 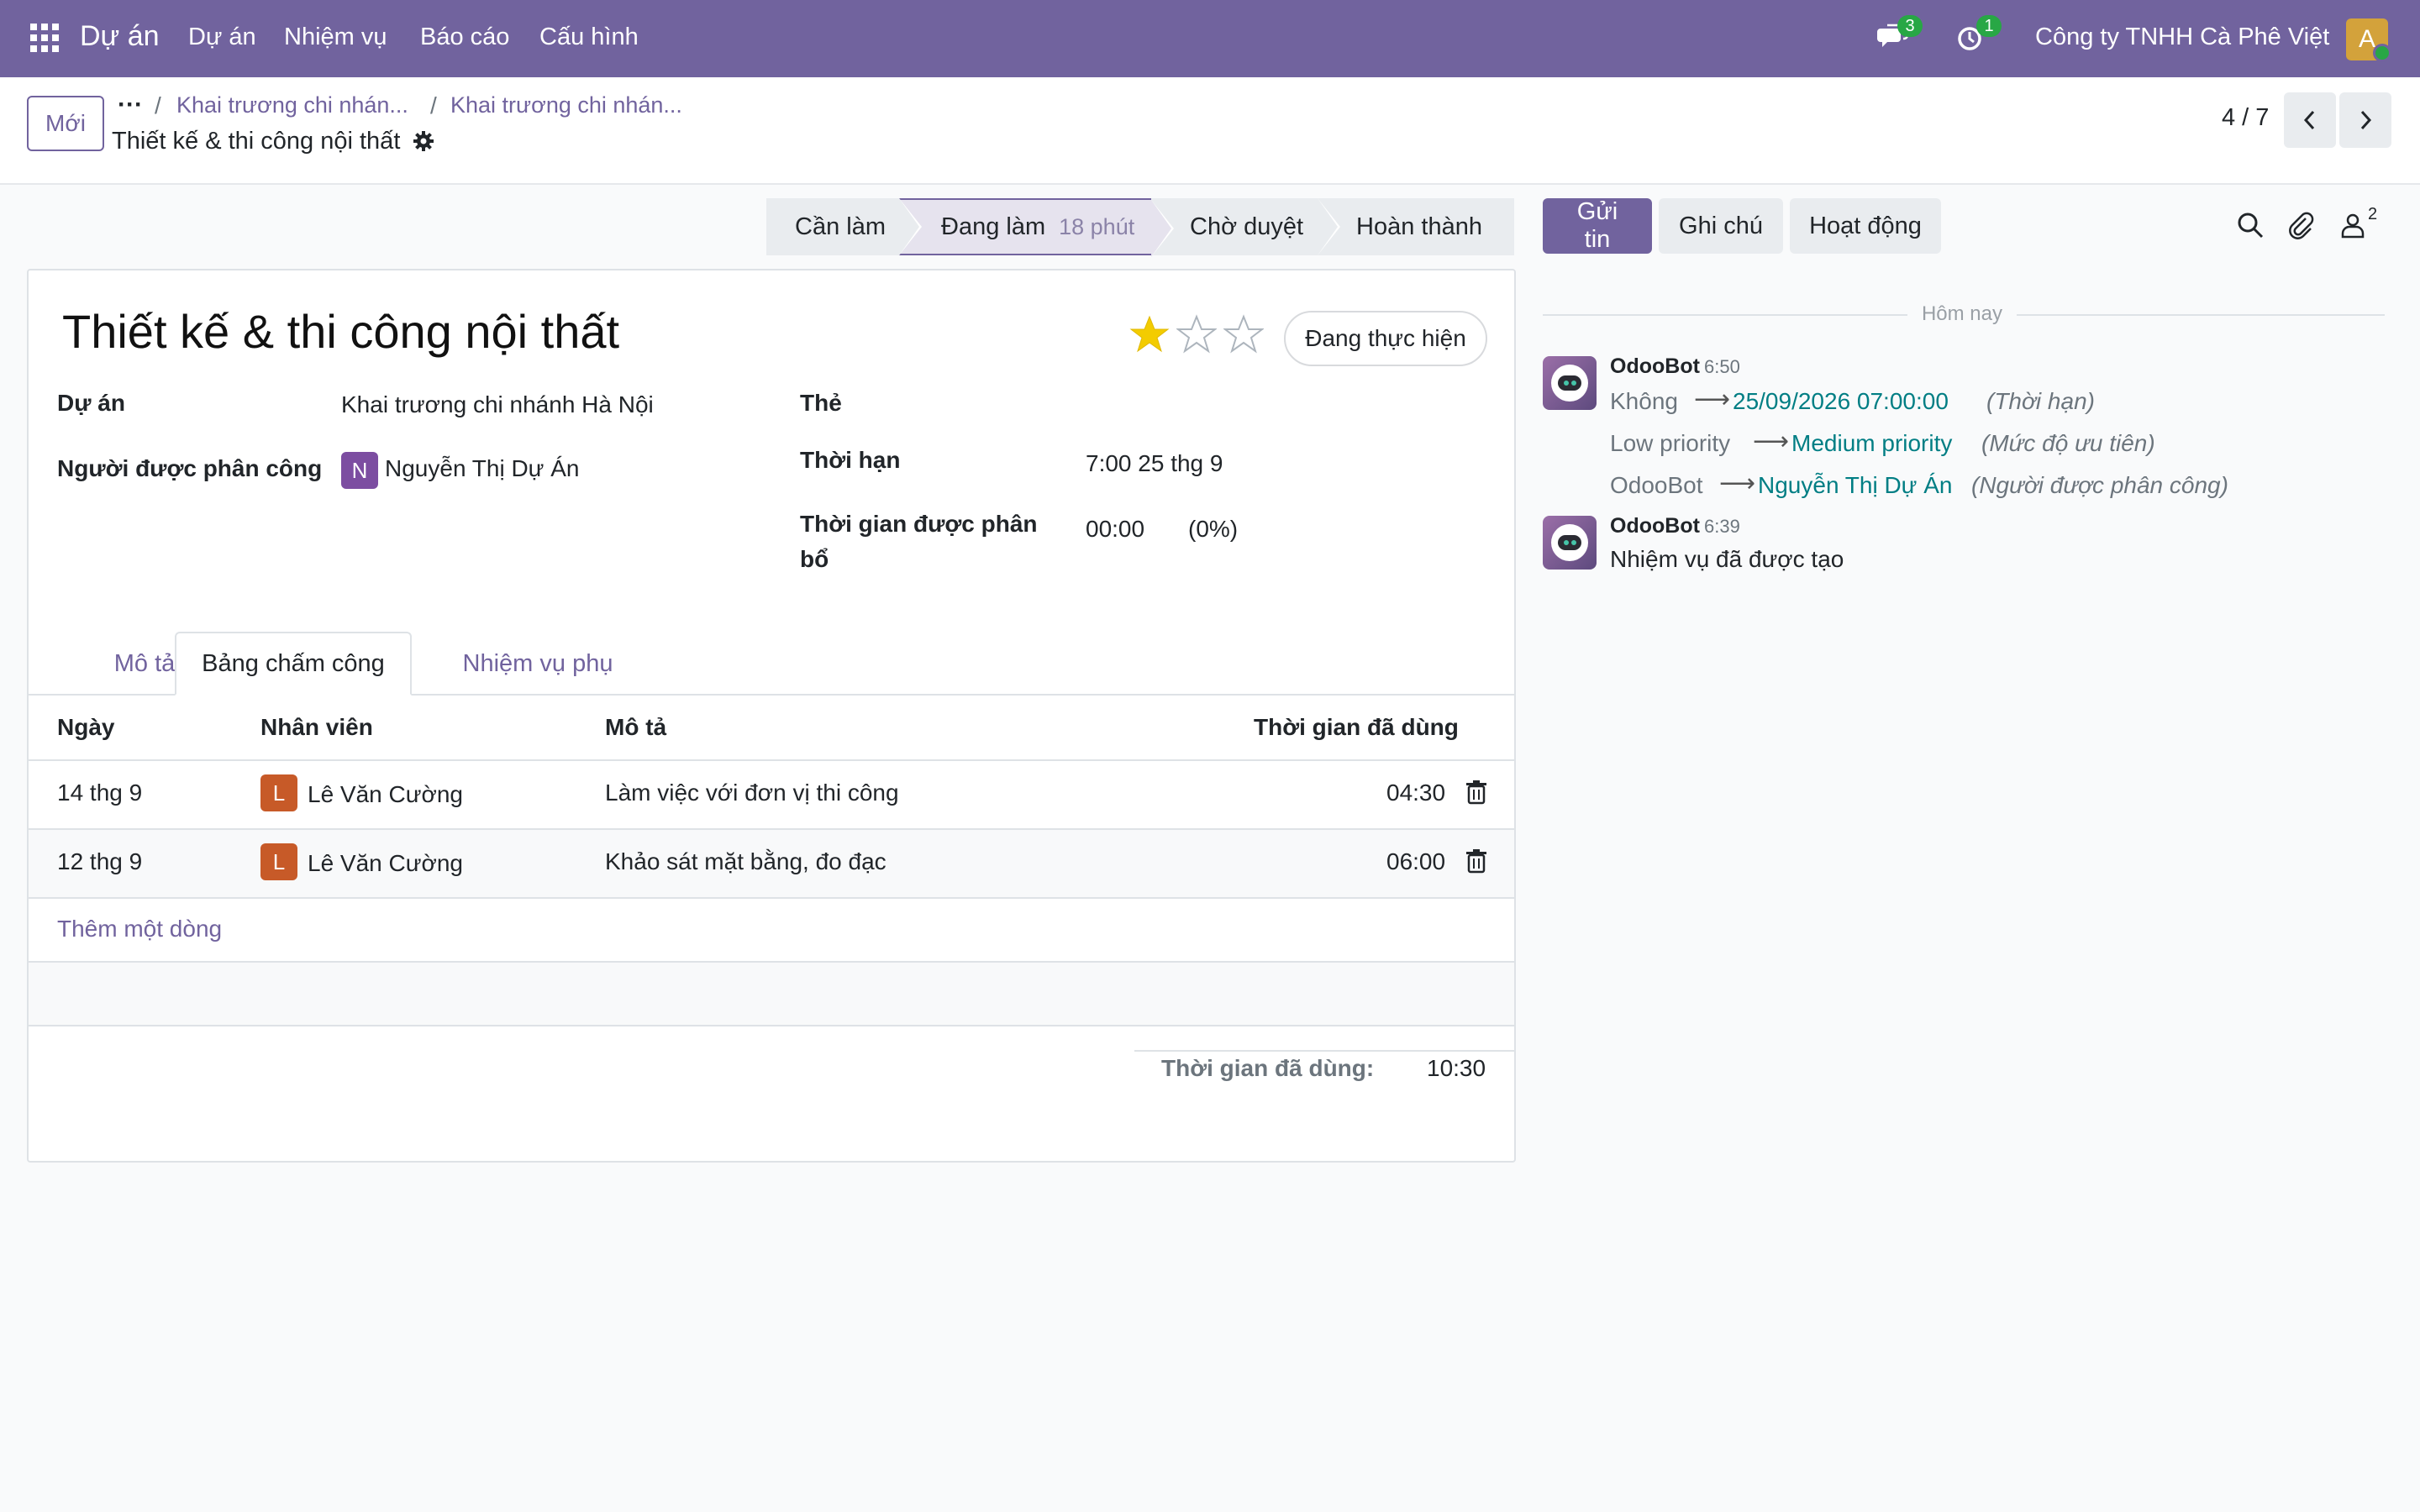 What do you see at coordinates (424, 142) in the screenshot?
I see `gear-icon` at bounding box center [424, 142].